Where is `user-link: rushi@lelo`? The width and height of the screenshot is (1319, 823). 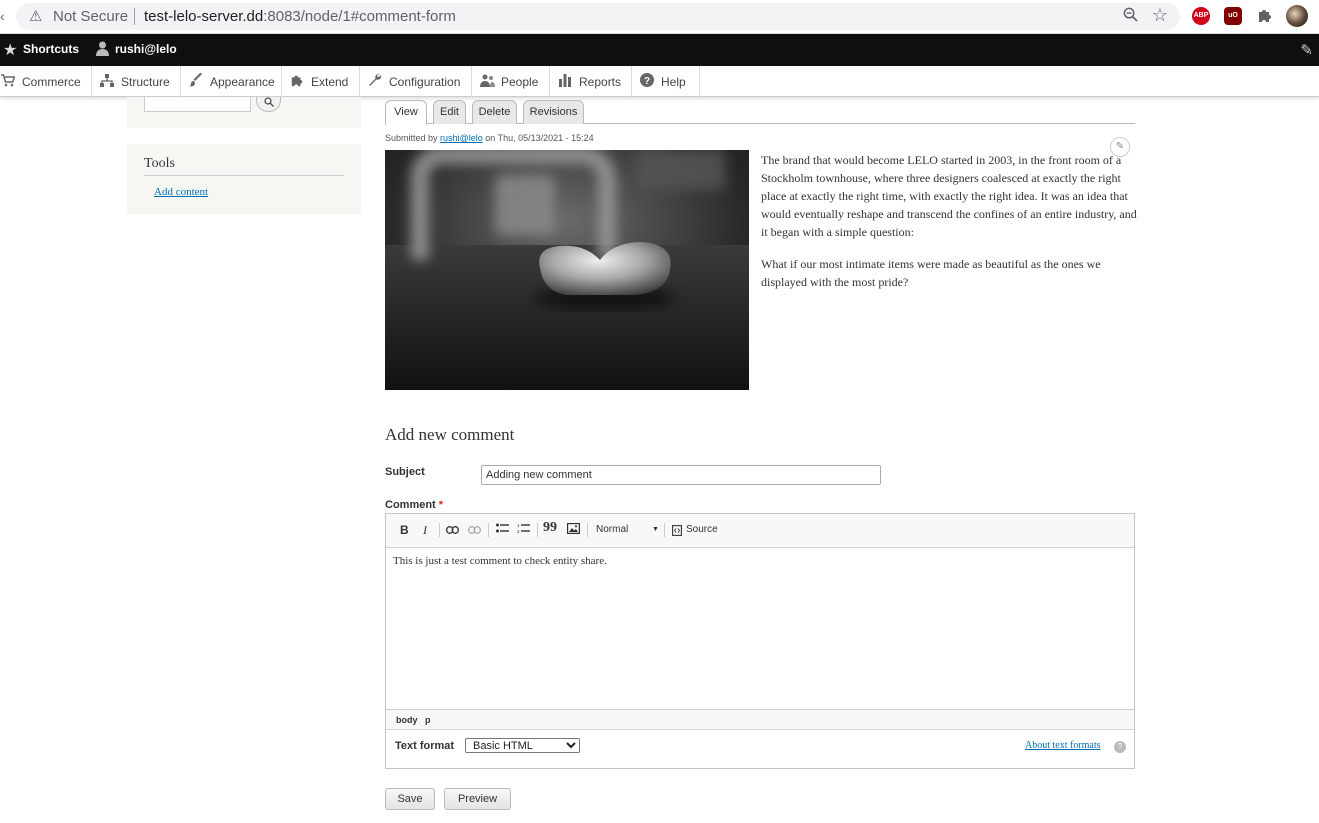 user-link: rushi@lelo is located at coordinates (146, 49).